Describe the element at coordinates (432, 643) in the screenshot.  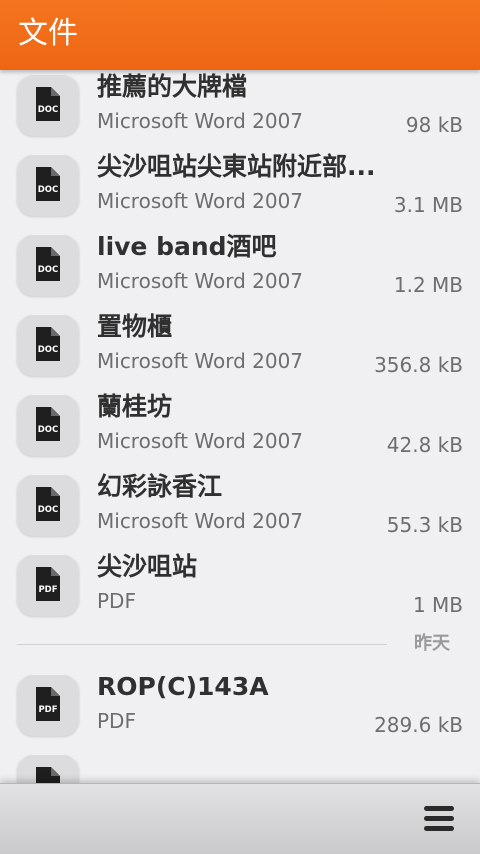
I see `section-label: 昨天` at that location.